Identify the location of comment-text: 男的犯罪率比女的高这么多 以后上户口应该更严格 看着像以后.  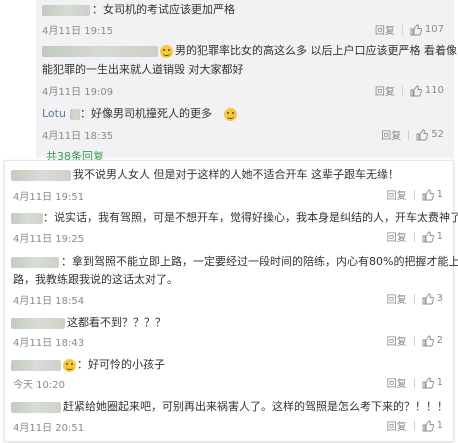
(316, 50).